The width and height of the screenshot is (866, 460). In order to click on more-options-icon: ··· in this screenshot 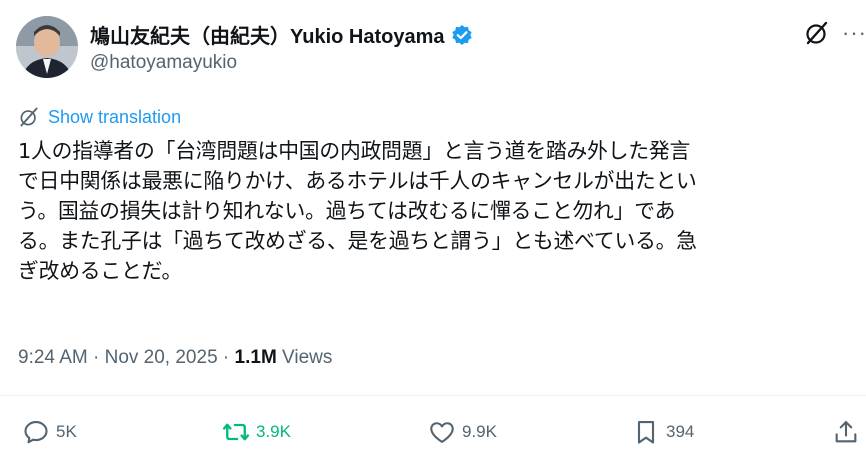, I will do `click(854, 33)`.